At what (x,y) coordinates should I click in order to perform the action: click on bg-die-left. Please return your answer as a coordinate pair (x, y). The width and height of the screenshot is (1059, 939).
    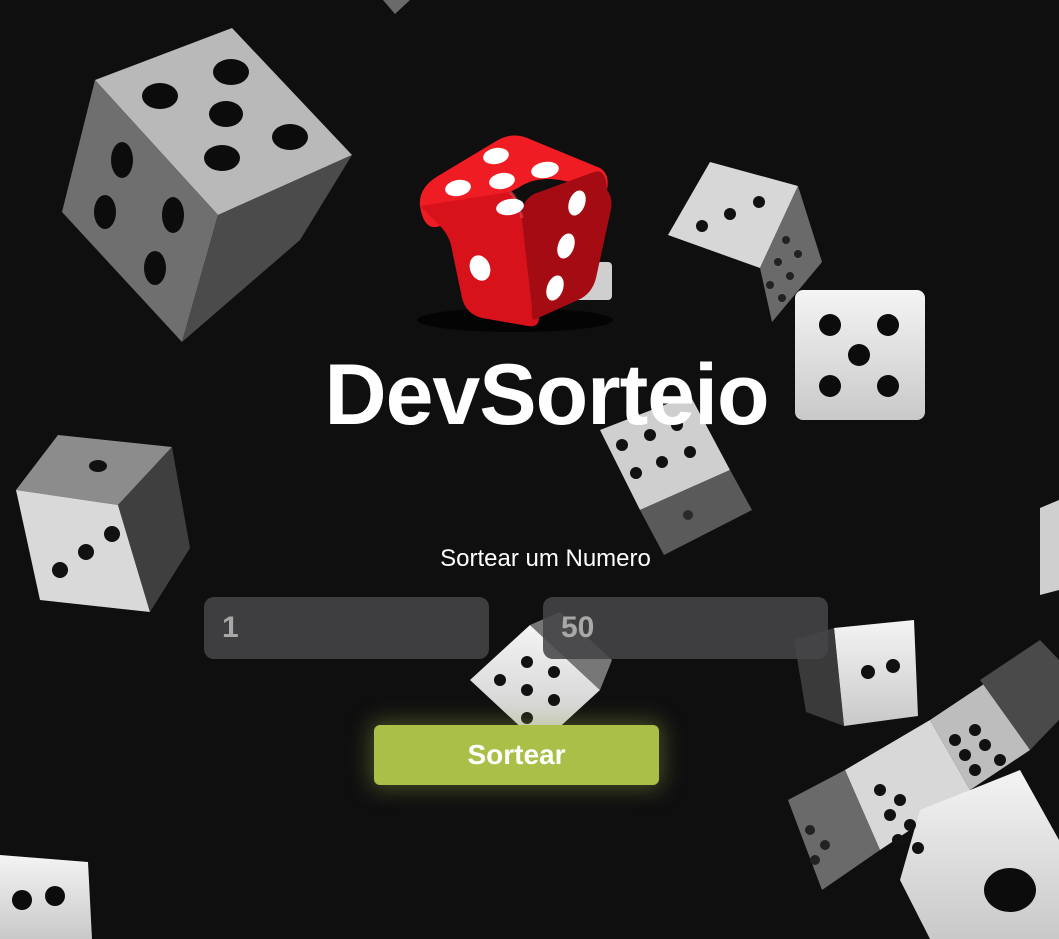
    Looking at the image, I should click on (103, 523).